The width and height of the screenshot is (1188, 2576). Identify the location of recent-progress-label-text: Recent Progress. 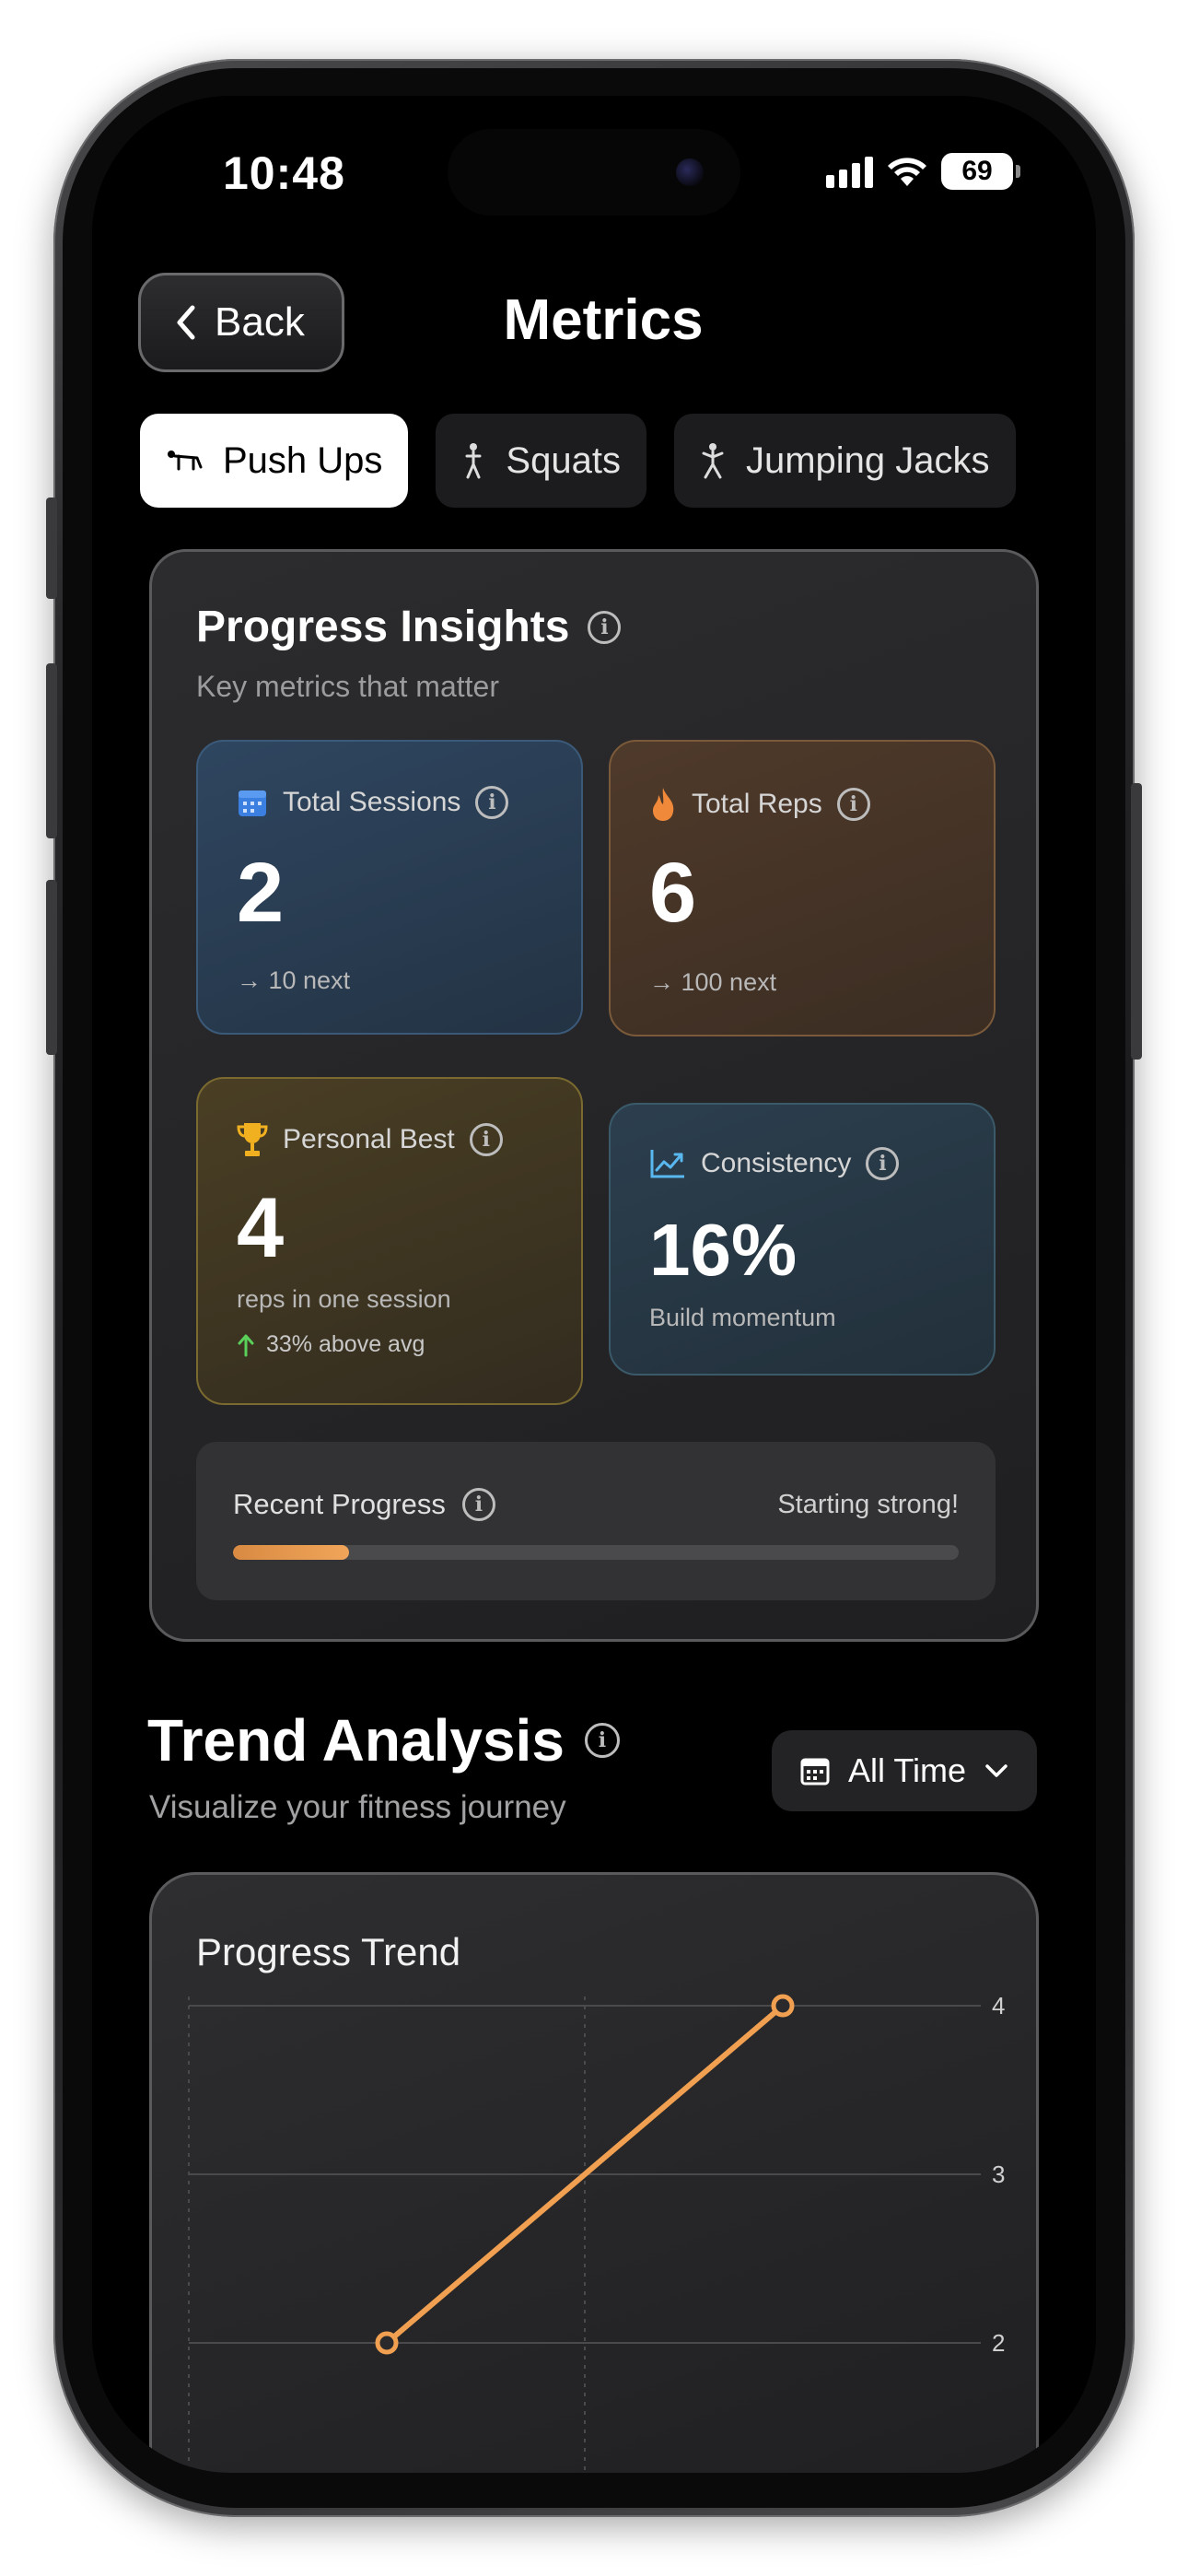
(339, 1504).